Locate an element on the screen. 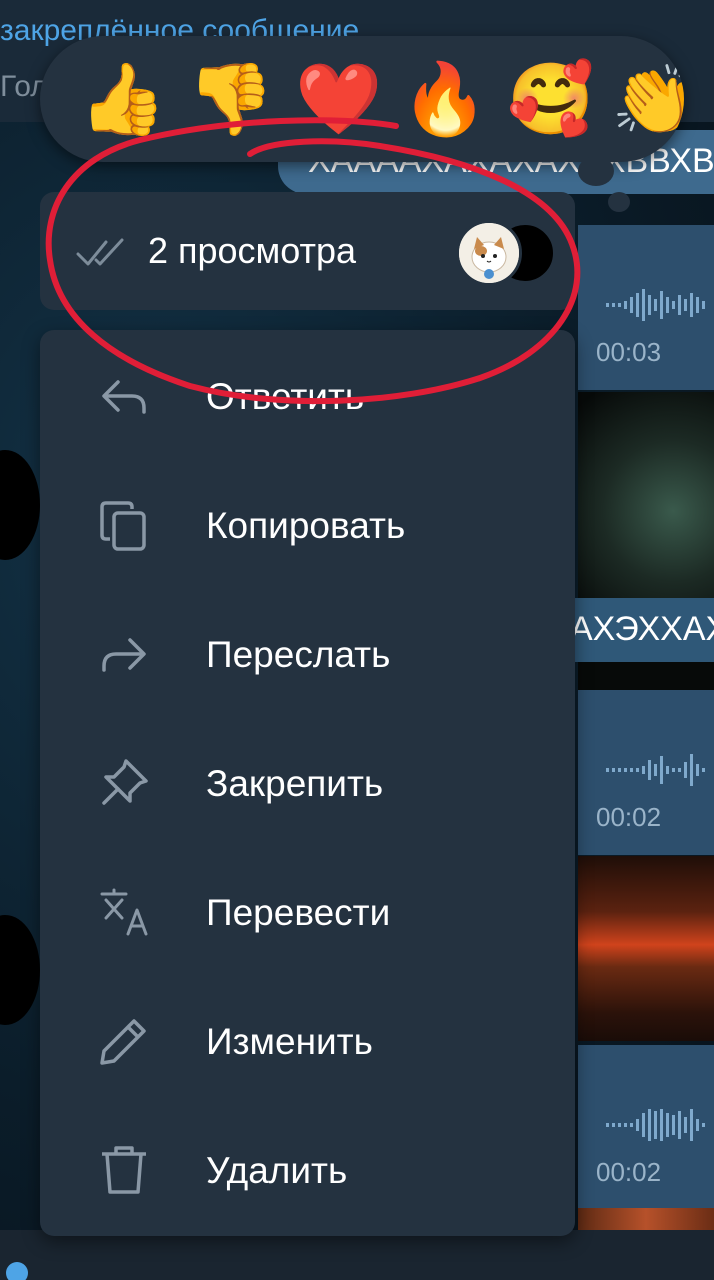 Image resolution: width=714 pixels, height=1280 pixels. menu-item-label: Ответить is located at coordinates (285, 396).